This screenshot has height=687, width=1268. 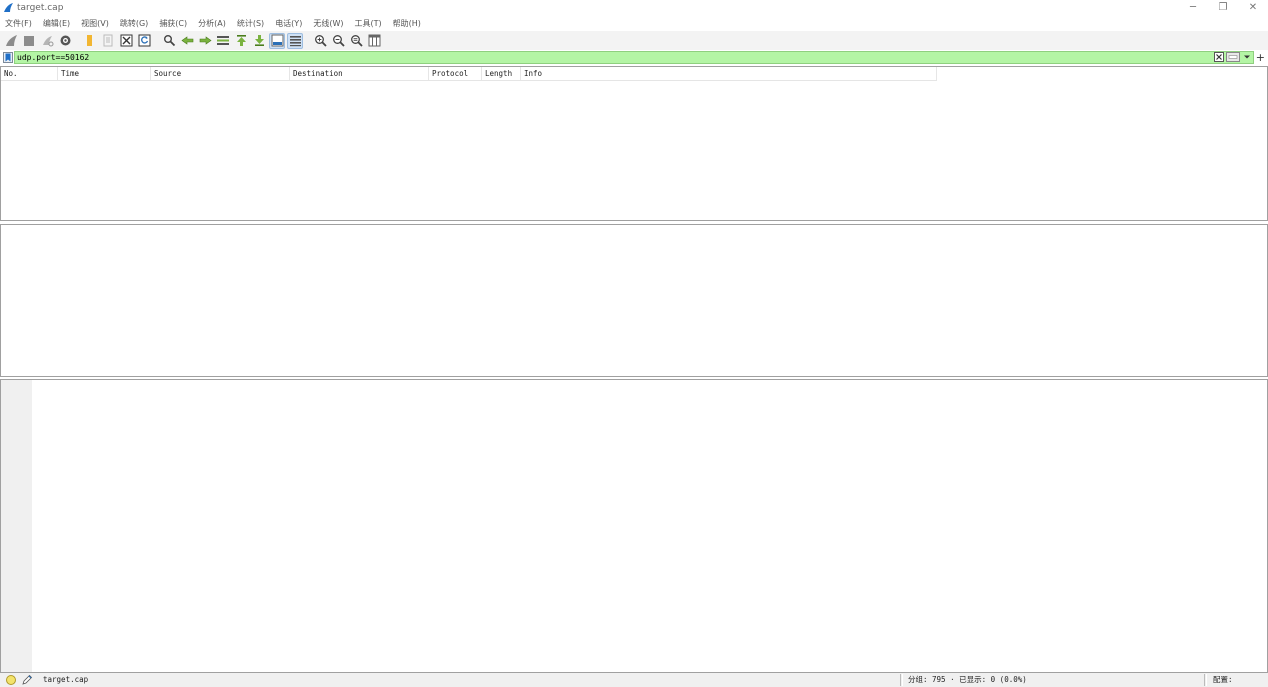 I want to click on close-file-icon, so click(x=126, y=40).